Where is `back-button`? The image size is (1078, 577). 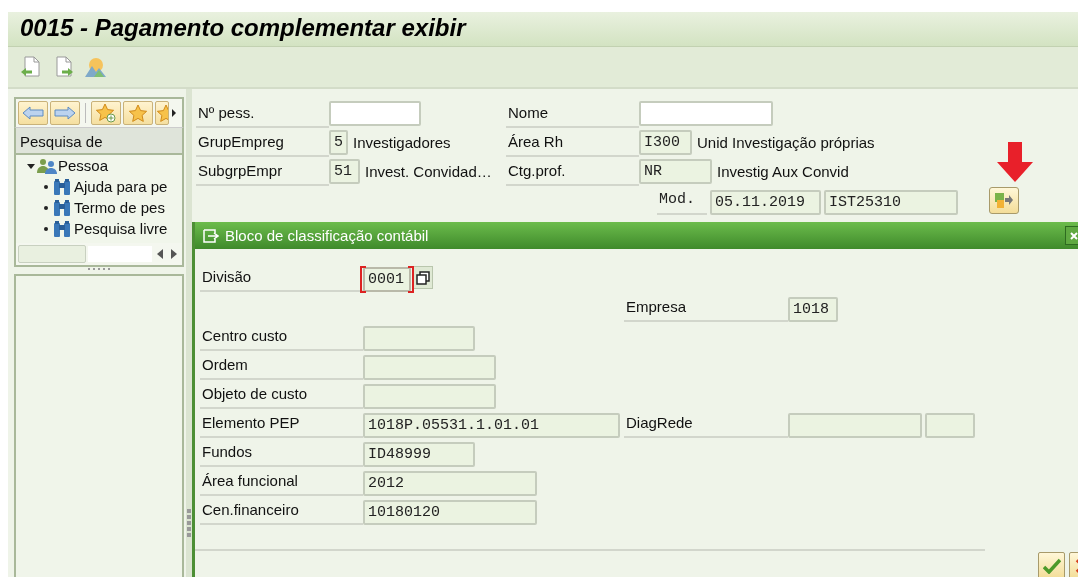 back-button is located at coordinates (33, 113).